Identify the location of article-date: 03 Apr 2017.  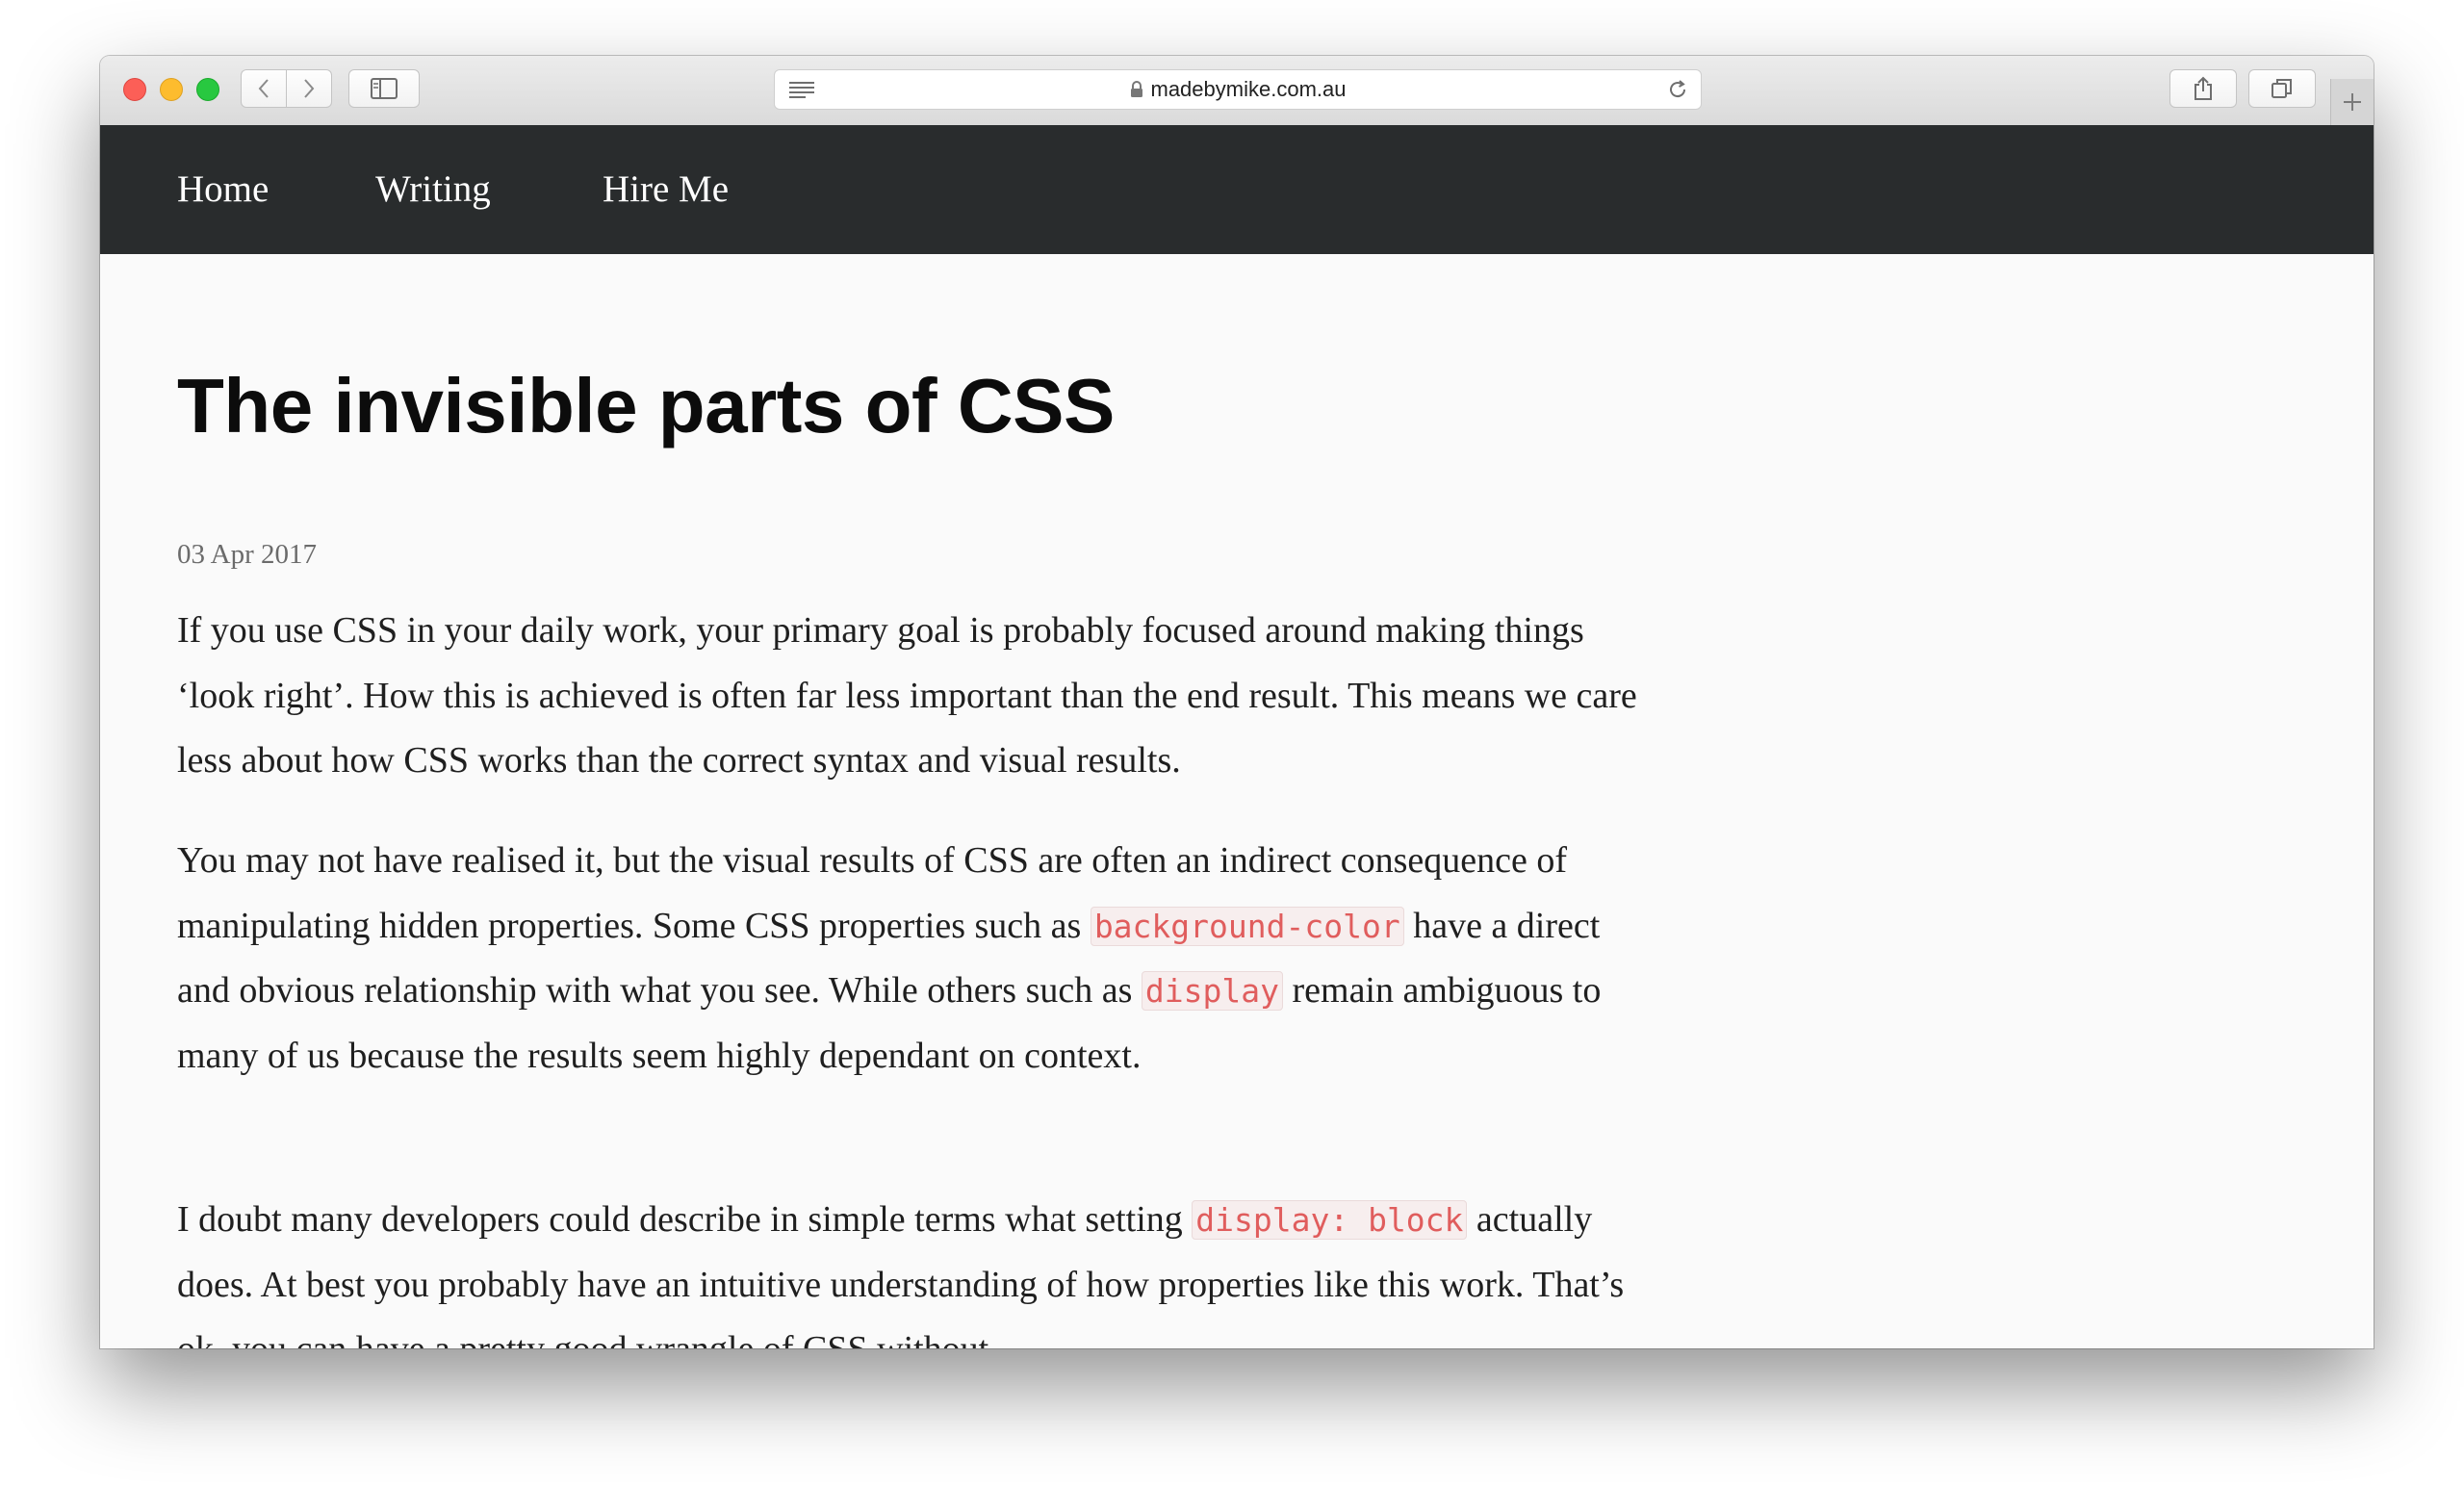
(247, 554).